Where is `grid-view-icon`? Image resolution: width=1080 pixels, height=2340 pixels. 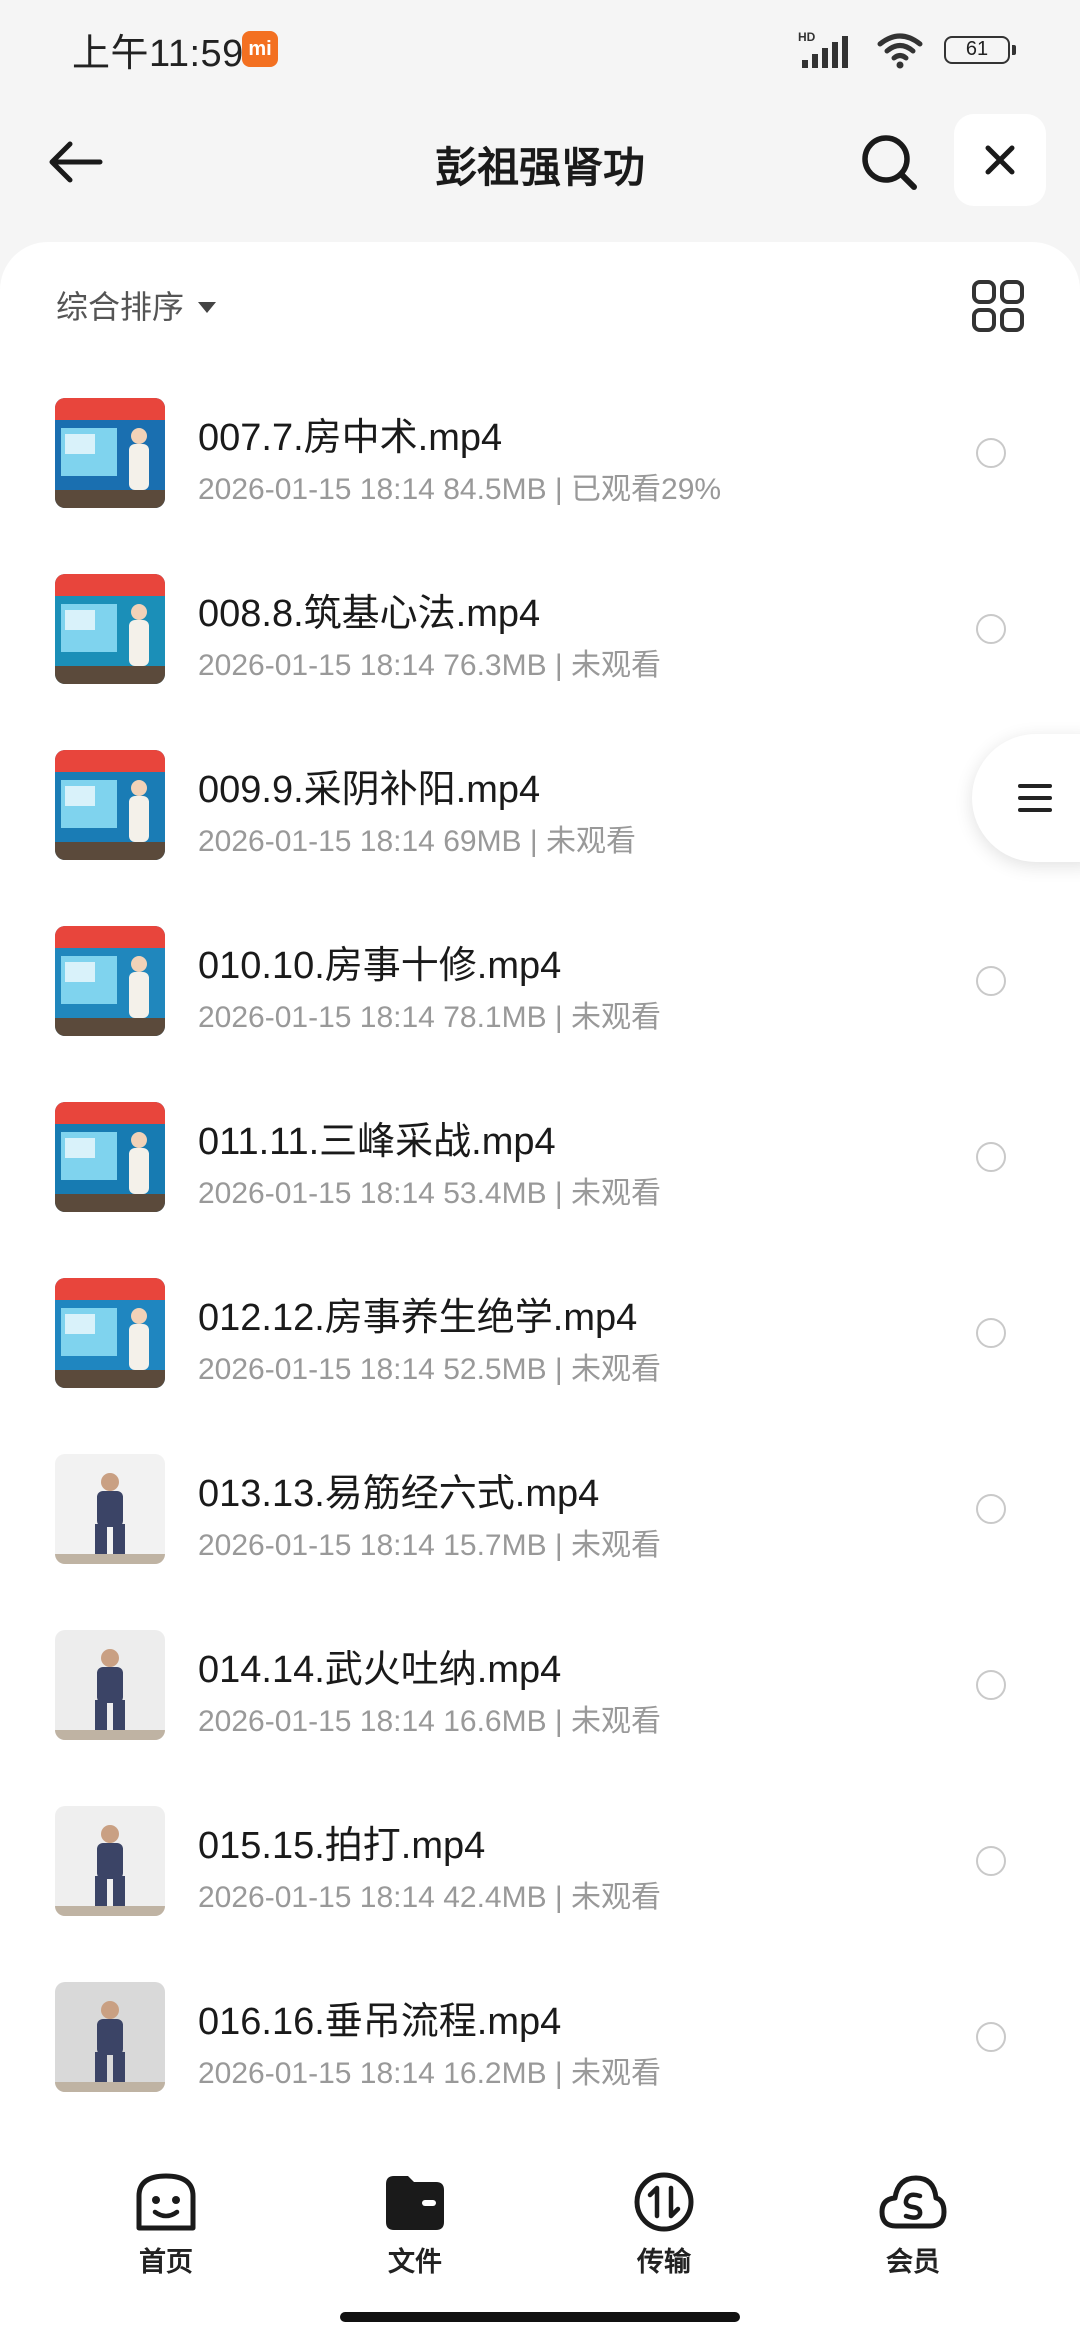 grid-view-icon is located at coordinates (998, 306).